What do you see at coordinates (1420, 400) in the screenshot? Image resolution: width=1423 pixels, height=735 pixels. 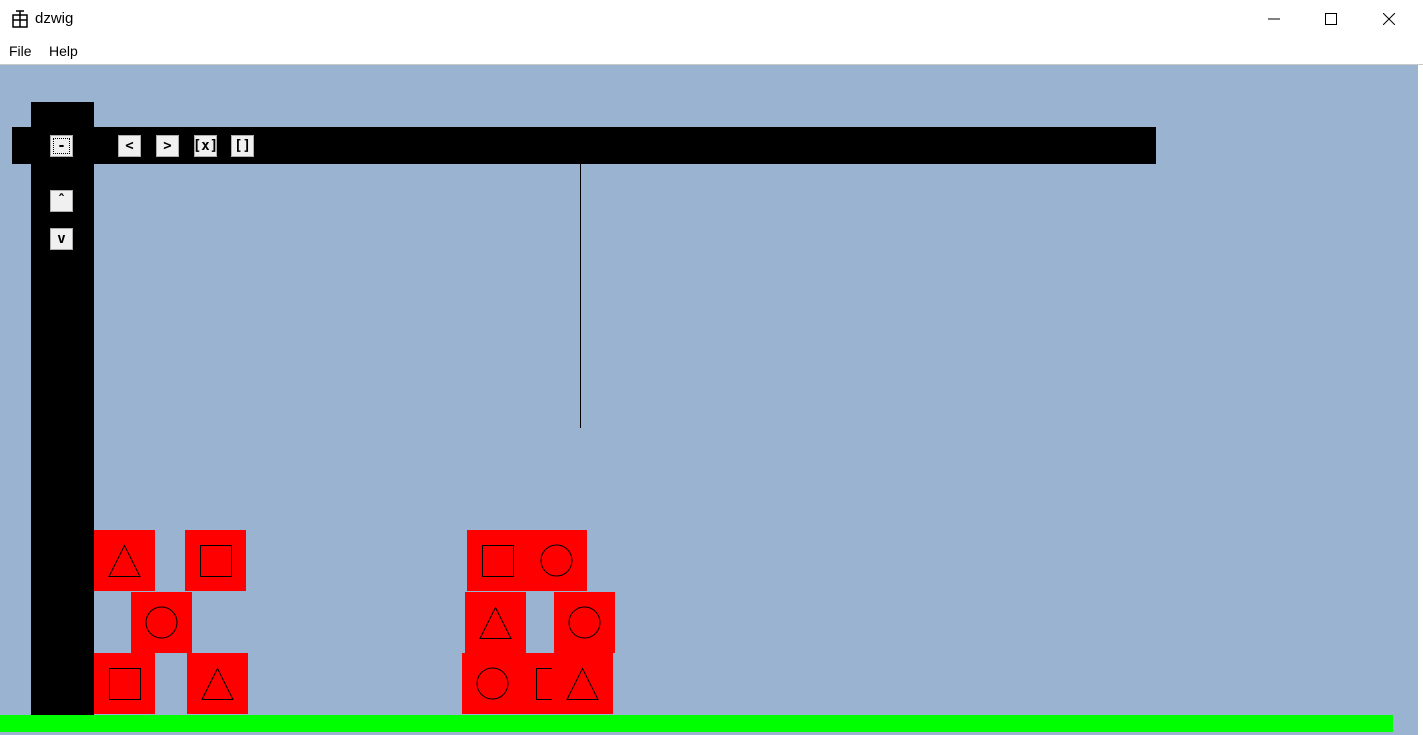 I see `window-edge` at bounding box center [1420, 400].